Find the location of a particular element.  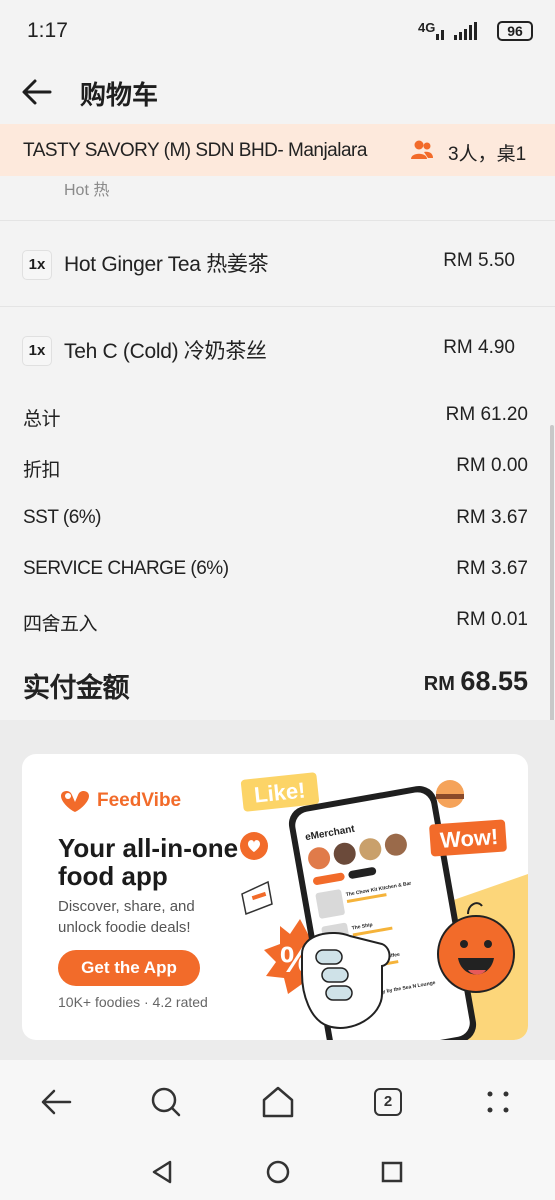

subtotal-value: RM 61.20 is located at coordinates (486, 414).